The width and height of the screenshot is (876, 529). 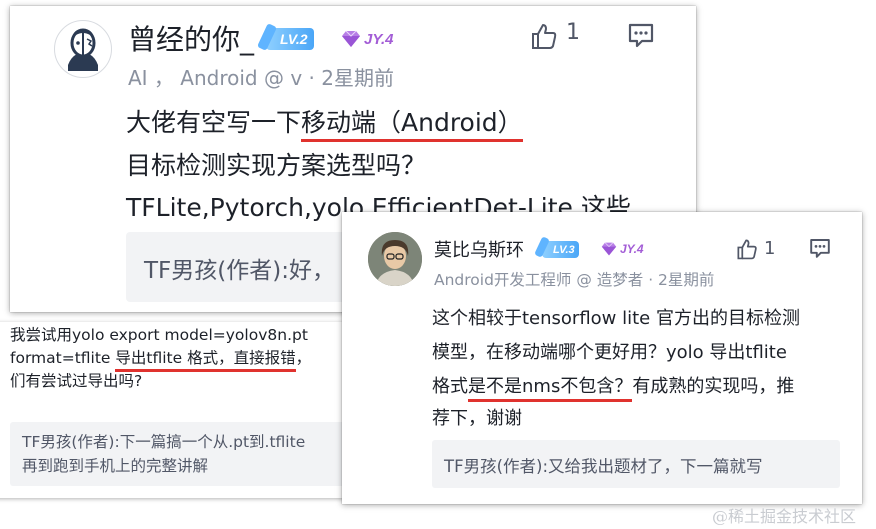 I want to click on level-badge: LV.2, so click(x=285, y=37).